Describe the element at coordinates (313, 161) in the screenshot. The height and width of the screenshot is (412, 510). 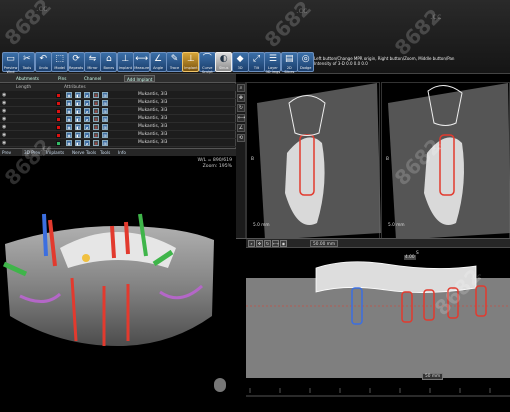
I see `cross-section-left: B 5.0 mm` at that location.